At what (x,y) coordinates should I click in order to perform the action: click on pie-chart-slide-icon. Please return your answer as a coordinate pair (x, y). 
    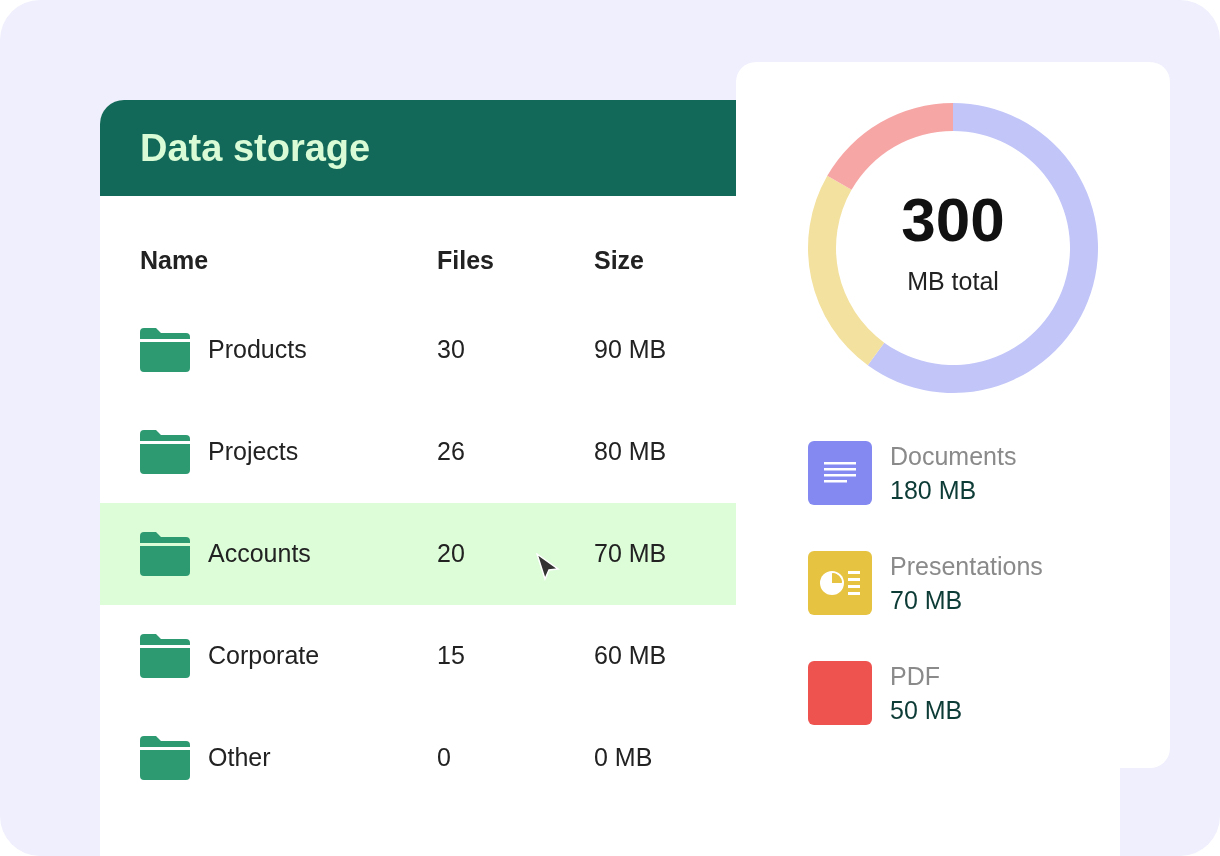
    Looking at the image, I should click on (840, 583).